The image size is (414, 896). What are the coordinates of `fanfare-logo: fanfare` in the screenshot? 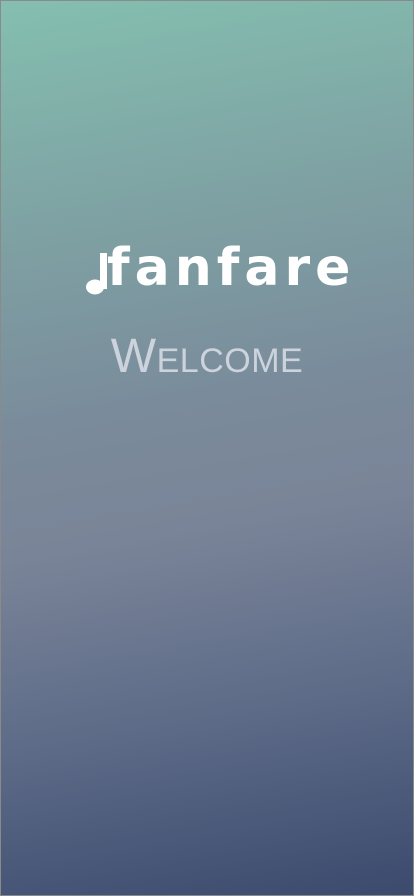 It's located at (207, 272).